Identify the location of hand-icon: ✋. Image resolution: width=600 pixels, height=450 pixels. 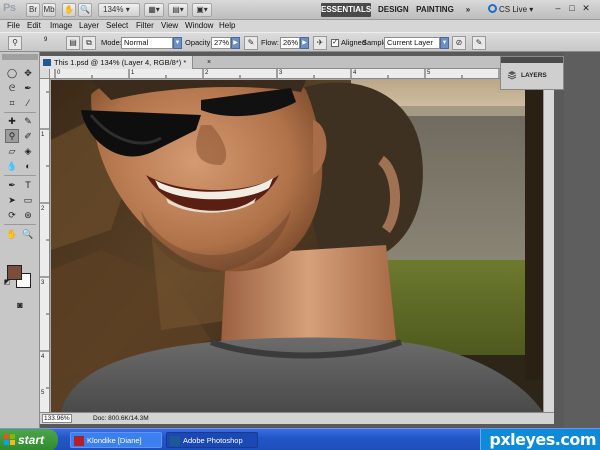
(69, 10).